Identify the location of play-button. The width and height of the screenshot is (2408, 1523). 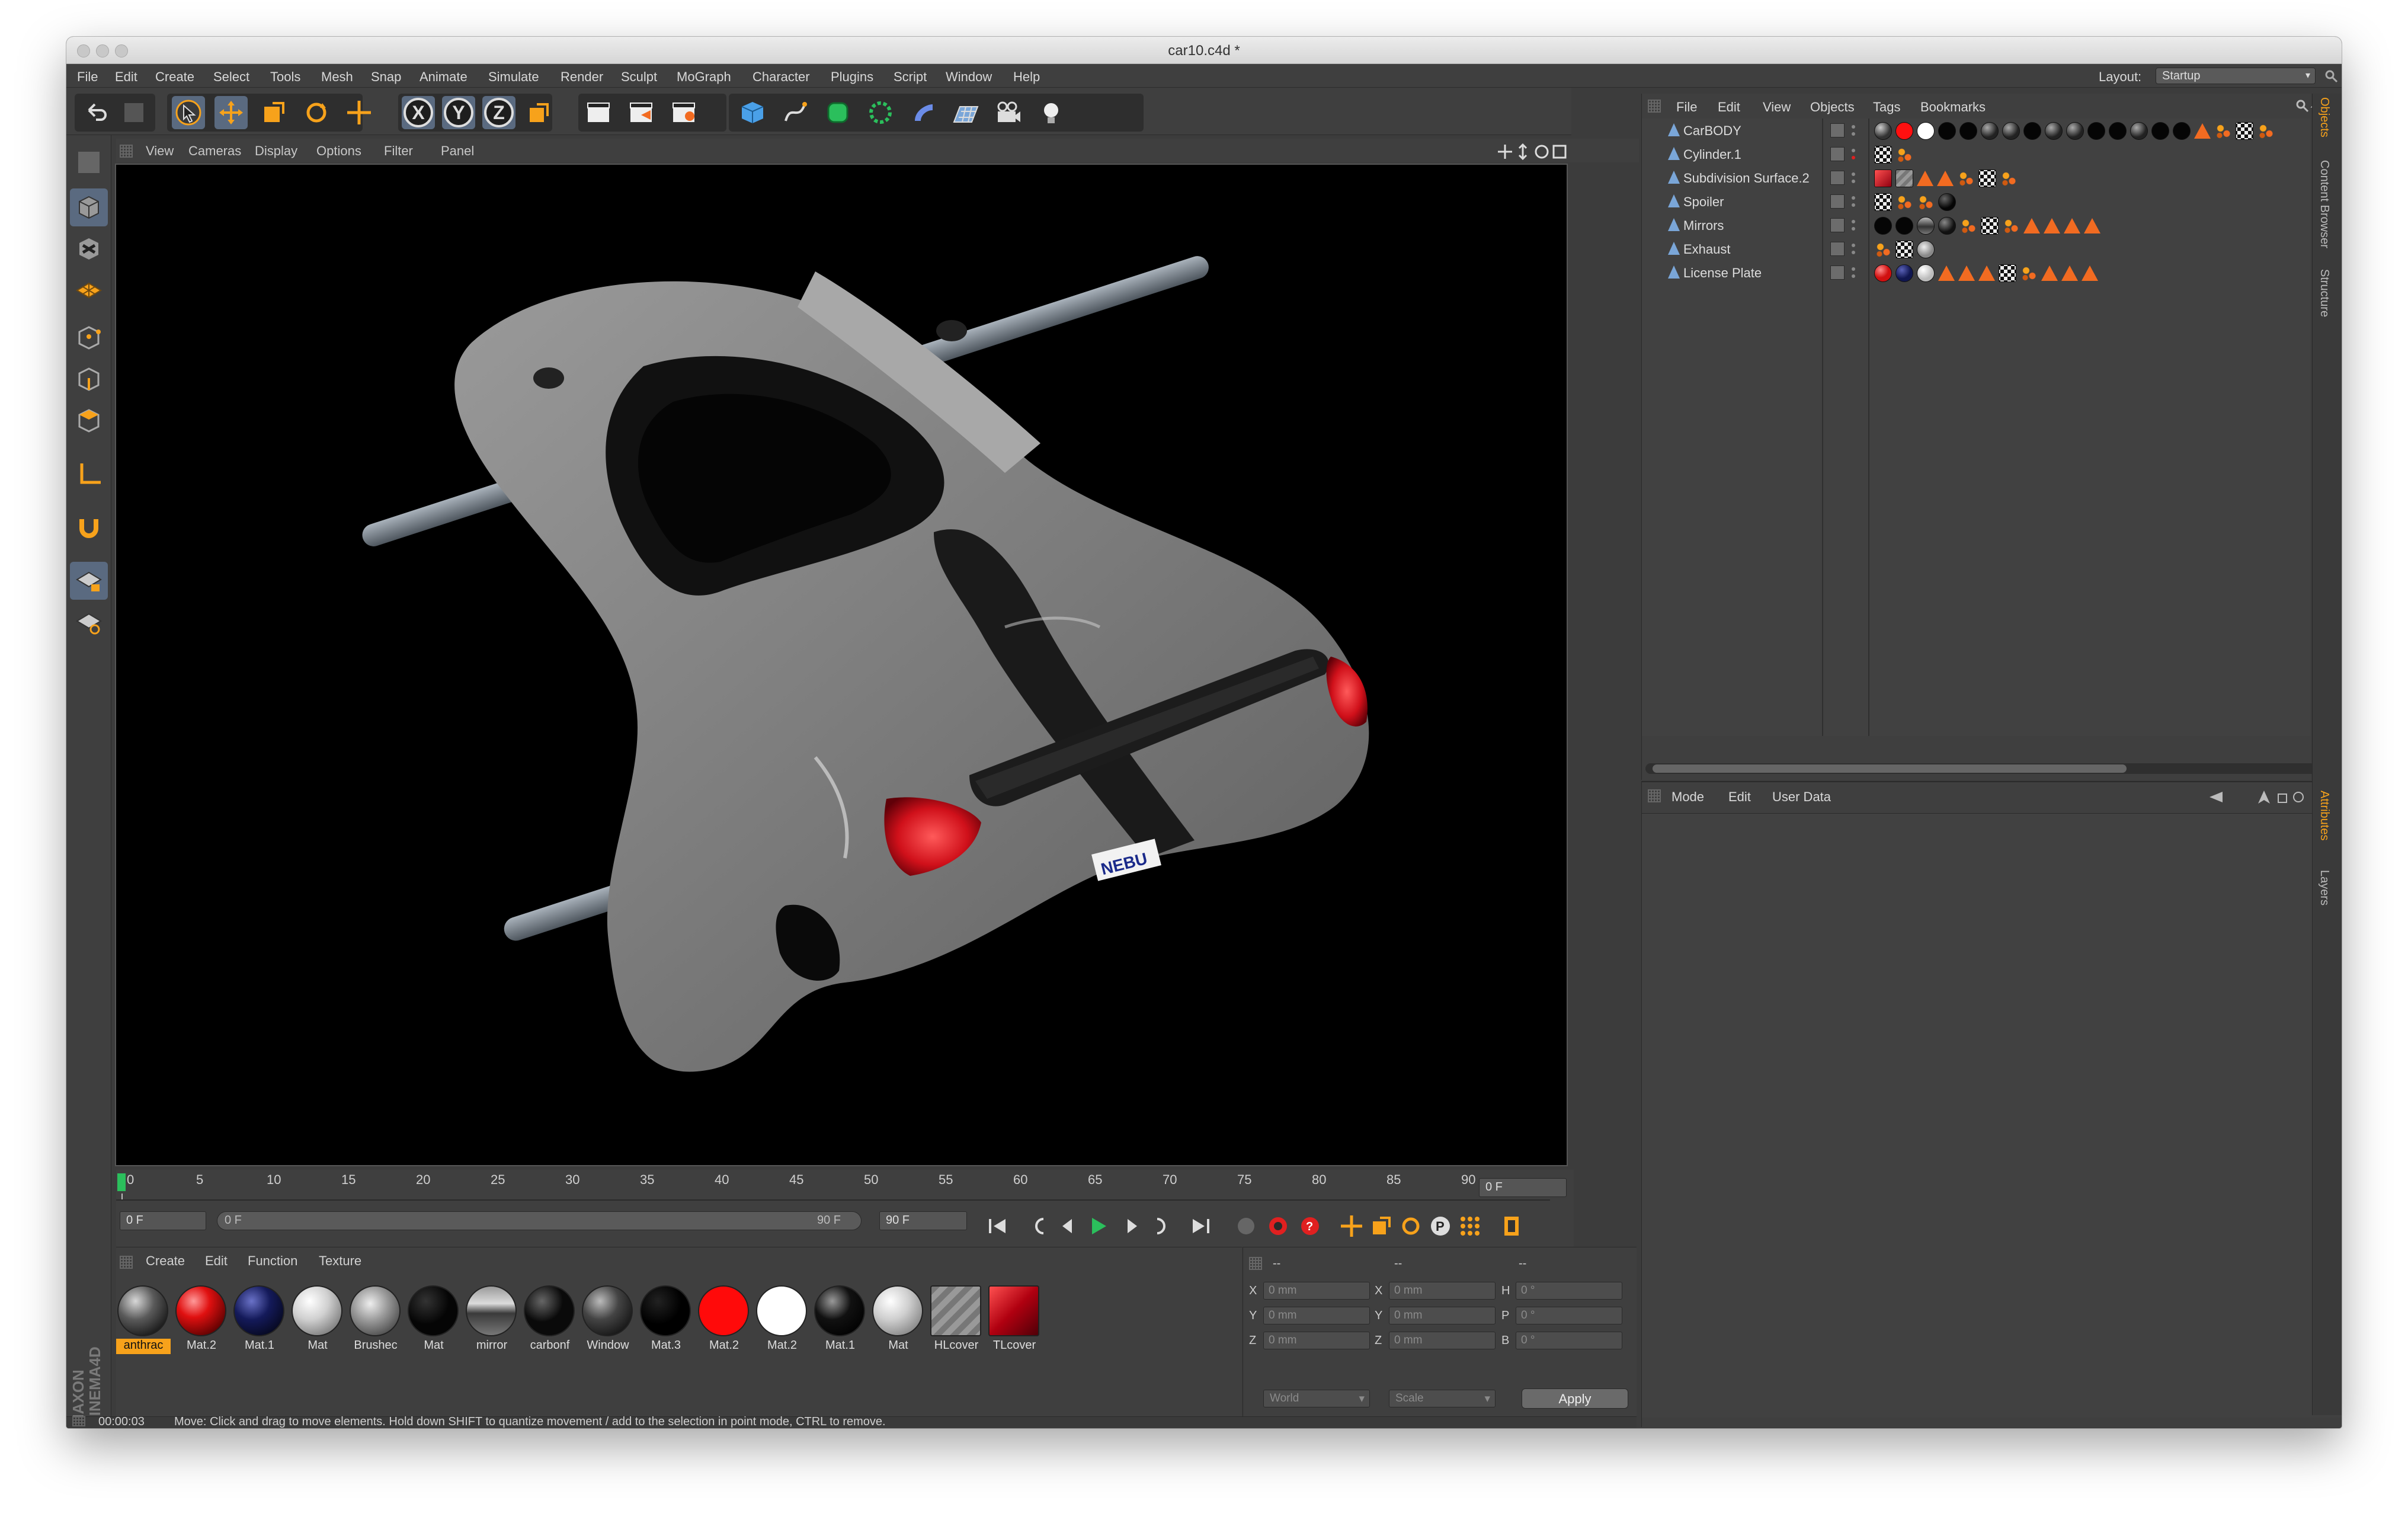
(1098, 1226).